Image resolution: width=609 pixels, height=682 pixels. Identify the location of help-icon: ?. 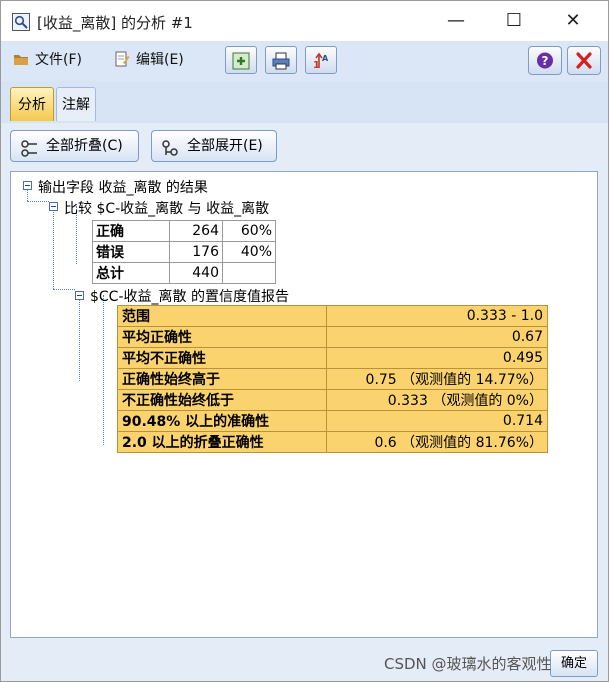
(545, 60).